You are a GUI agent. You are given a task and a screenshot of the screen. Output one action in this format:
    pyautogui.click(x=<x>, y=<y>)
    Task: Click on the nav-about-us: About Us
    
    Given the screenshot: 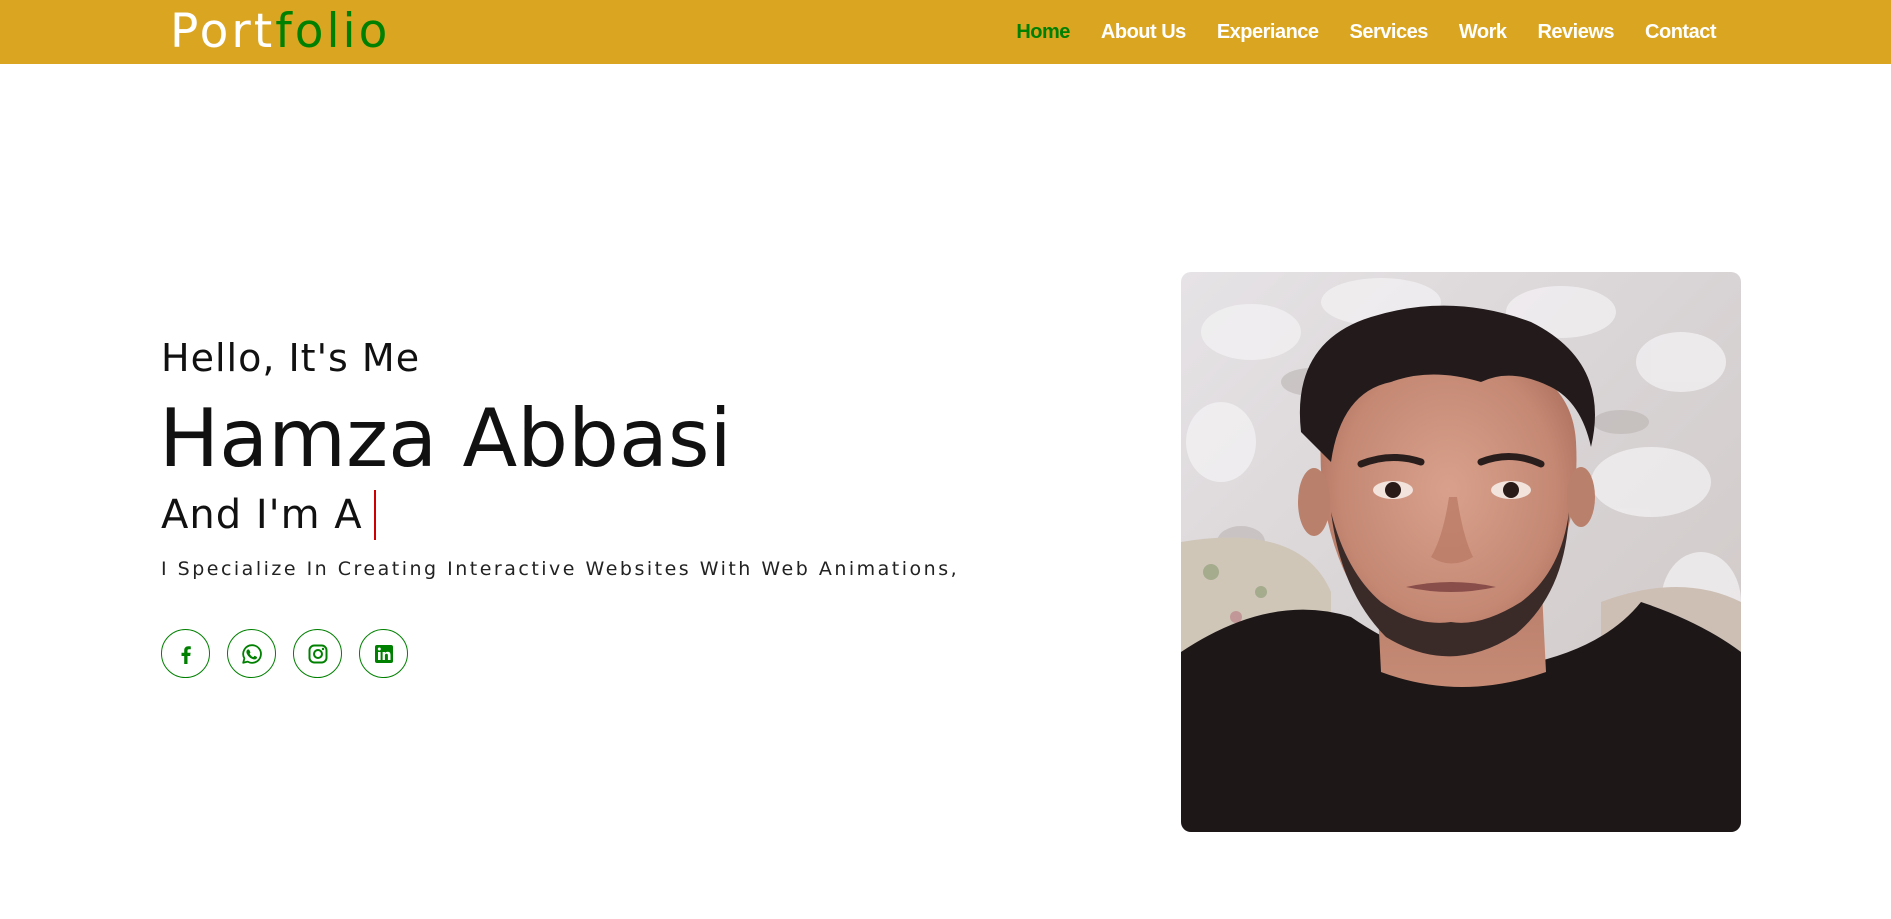 What is the action you would take?
    pyautogui.click(x=1143, y=32)
    